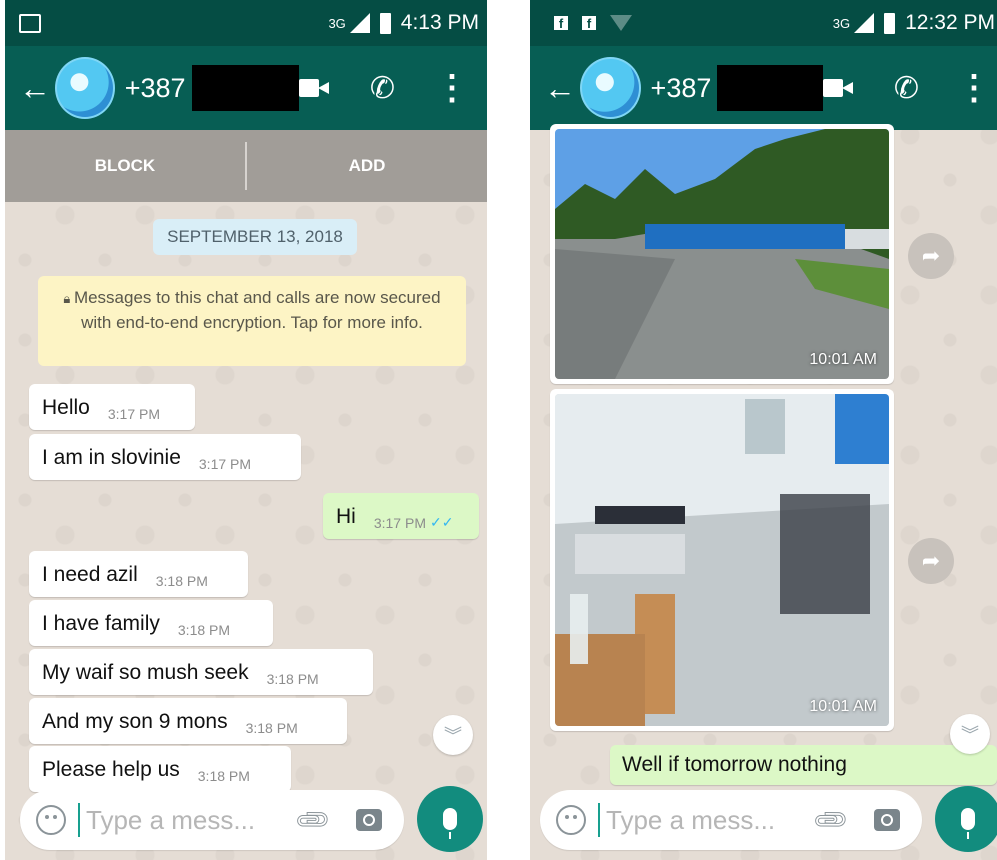 The width and height of the screenshot is (997, 860). Describe the element at coordinates (138, 574) in the screenshot. I see `message-incoming: I need azil 3:18 PM` at that location.